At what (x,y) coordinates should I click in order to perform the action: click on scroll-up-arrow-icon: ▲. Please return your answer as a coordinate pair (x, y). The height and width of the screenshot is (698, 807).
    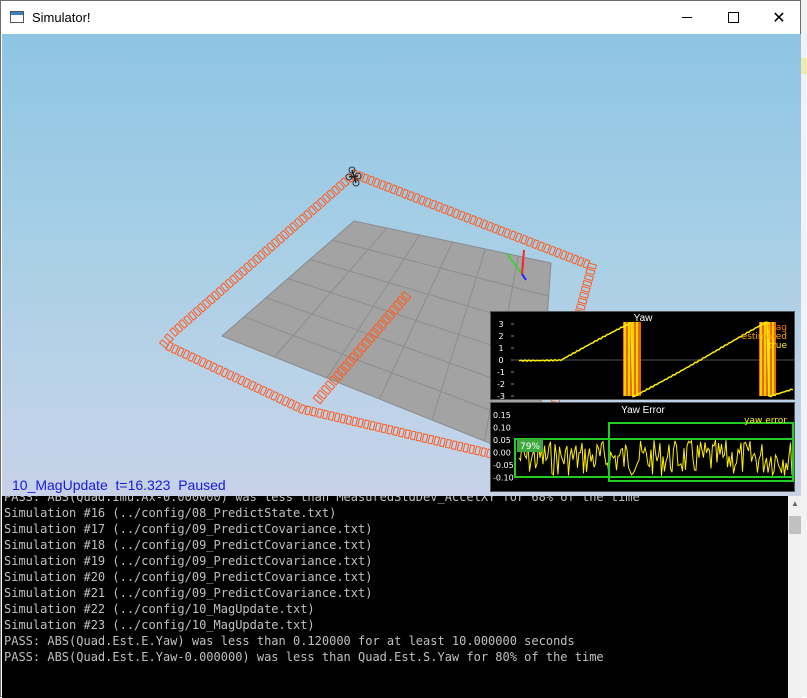
    Looking at the image, I should click on (795, 504).